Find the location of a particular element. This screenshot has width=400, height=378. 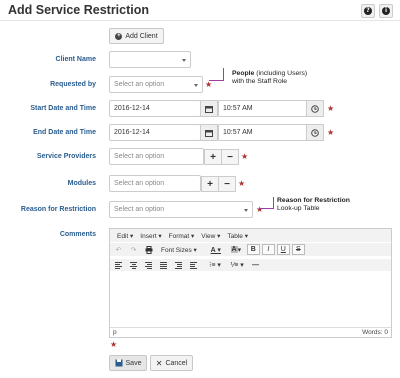

modules-placeholder: Select an option is located at coordinates (139, 183).